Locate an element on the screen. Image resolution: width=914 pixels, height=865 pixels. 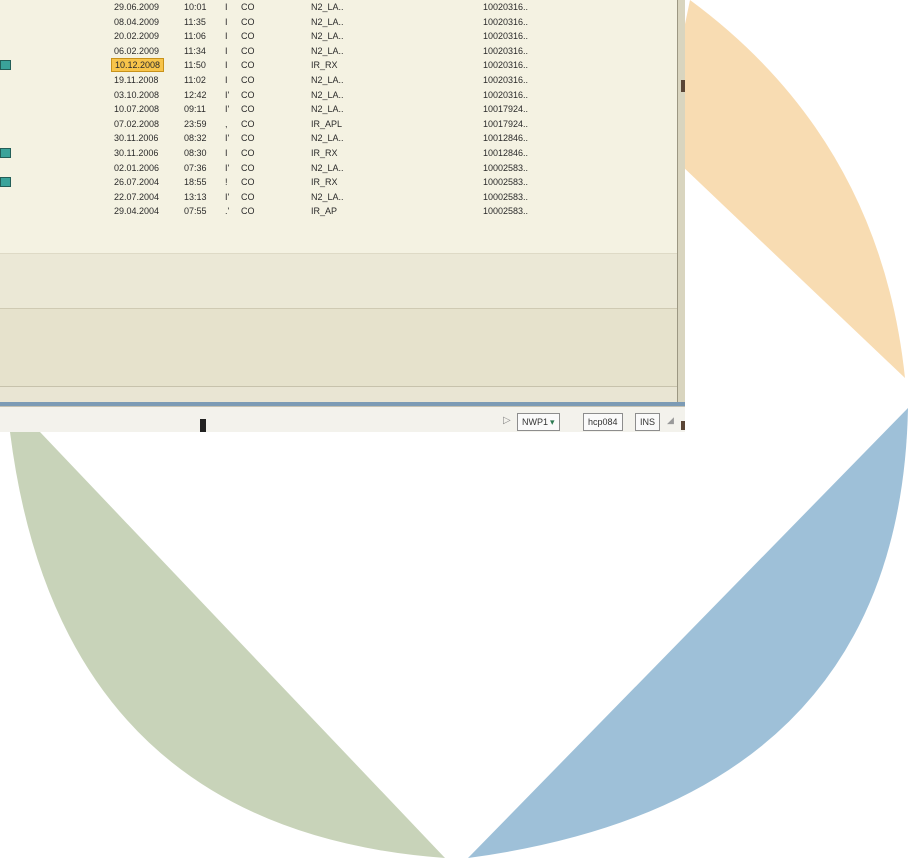
type-cell: IR_APL is located at coordinates (327, 123).